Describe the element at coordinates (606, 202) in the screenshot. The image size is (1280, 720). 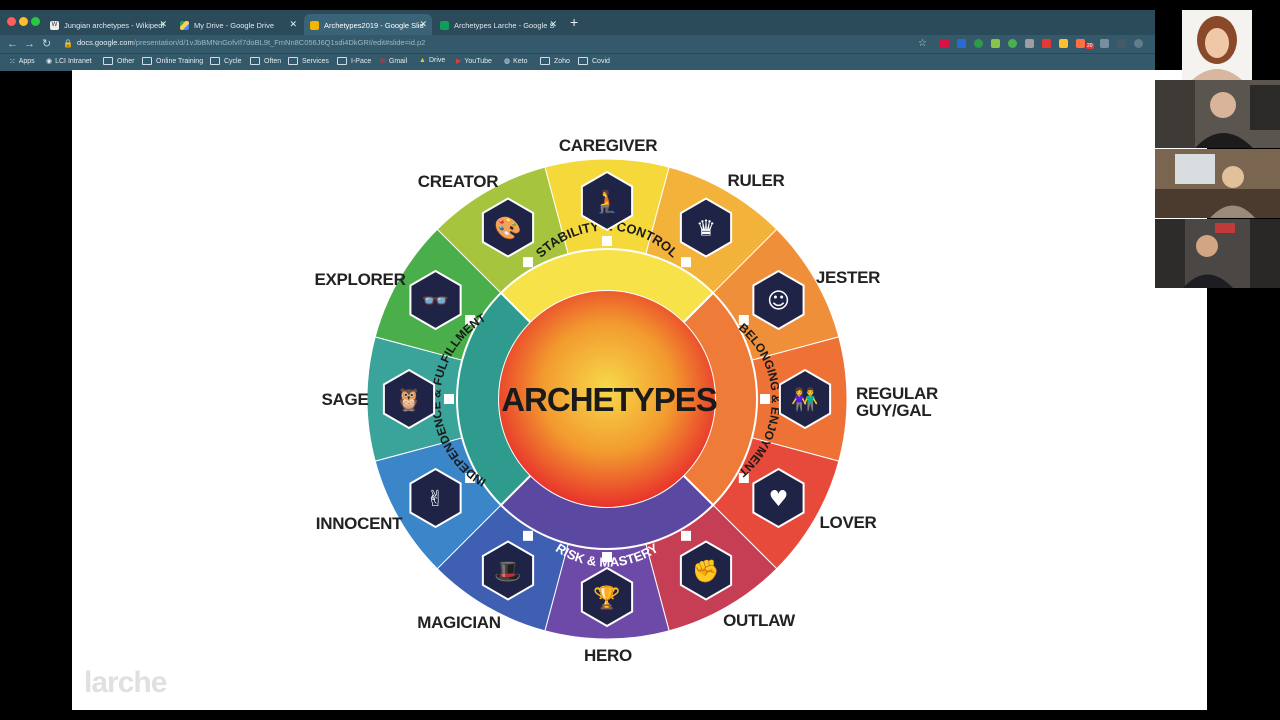
I see `caregiver-icon: 🧎` at that location.